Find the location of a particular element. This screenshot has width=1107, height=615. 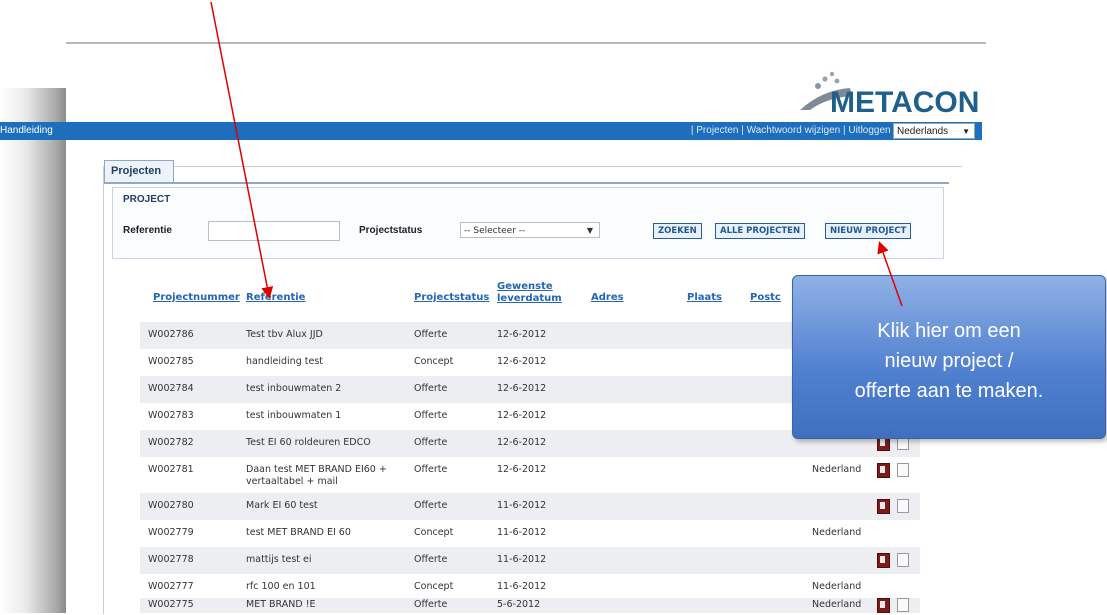

arrow-to-nieuw-project is located at coordinates (890, 274).